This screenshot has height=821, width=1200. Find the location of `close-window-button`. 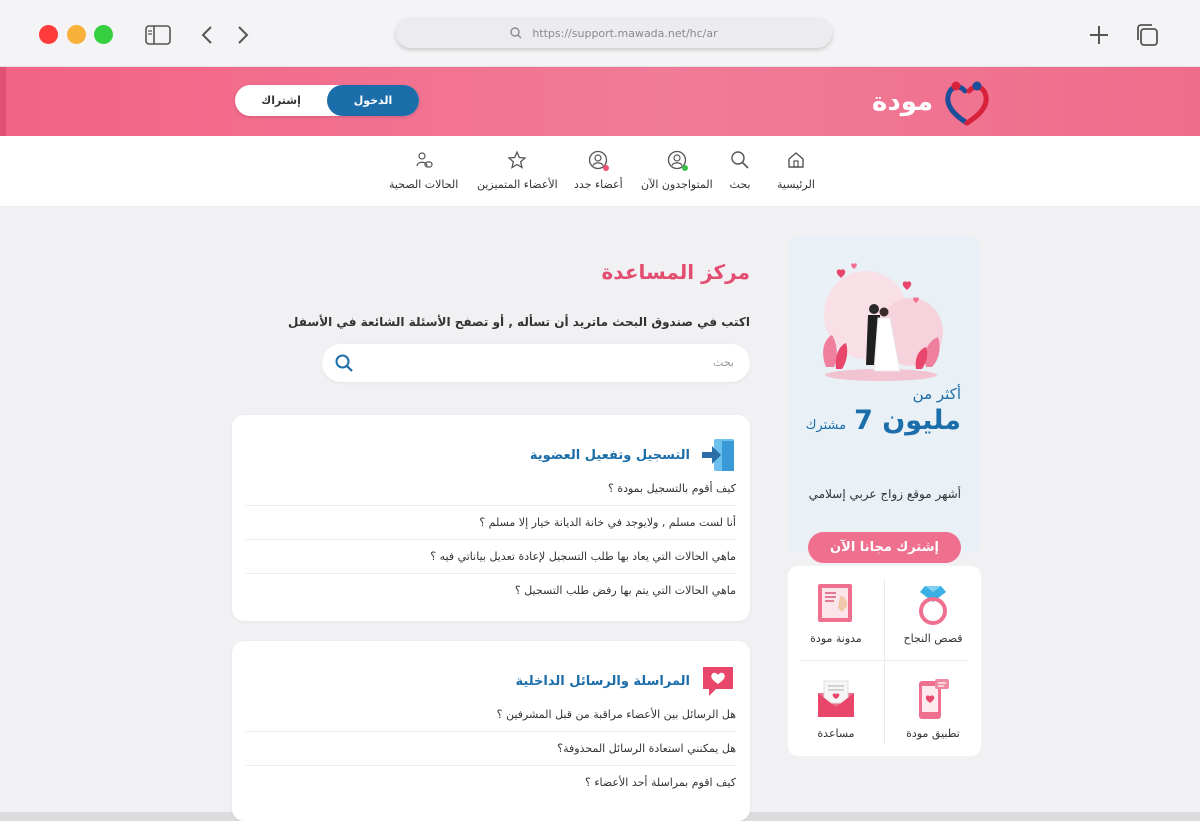

close-window-button is located at coordinates (48, 34).